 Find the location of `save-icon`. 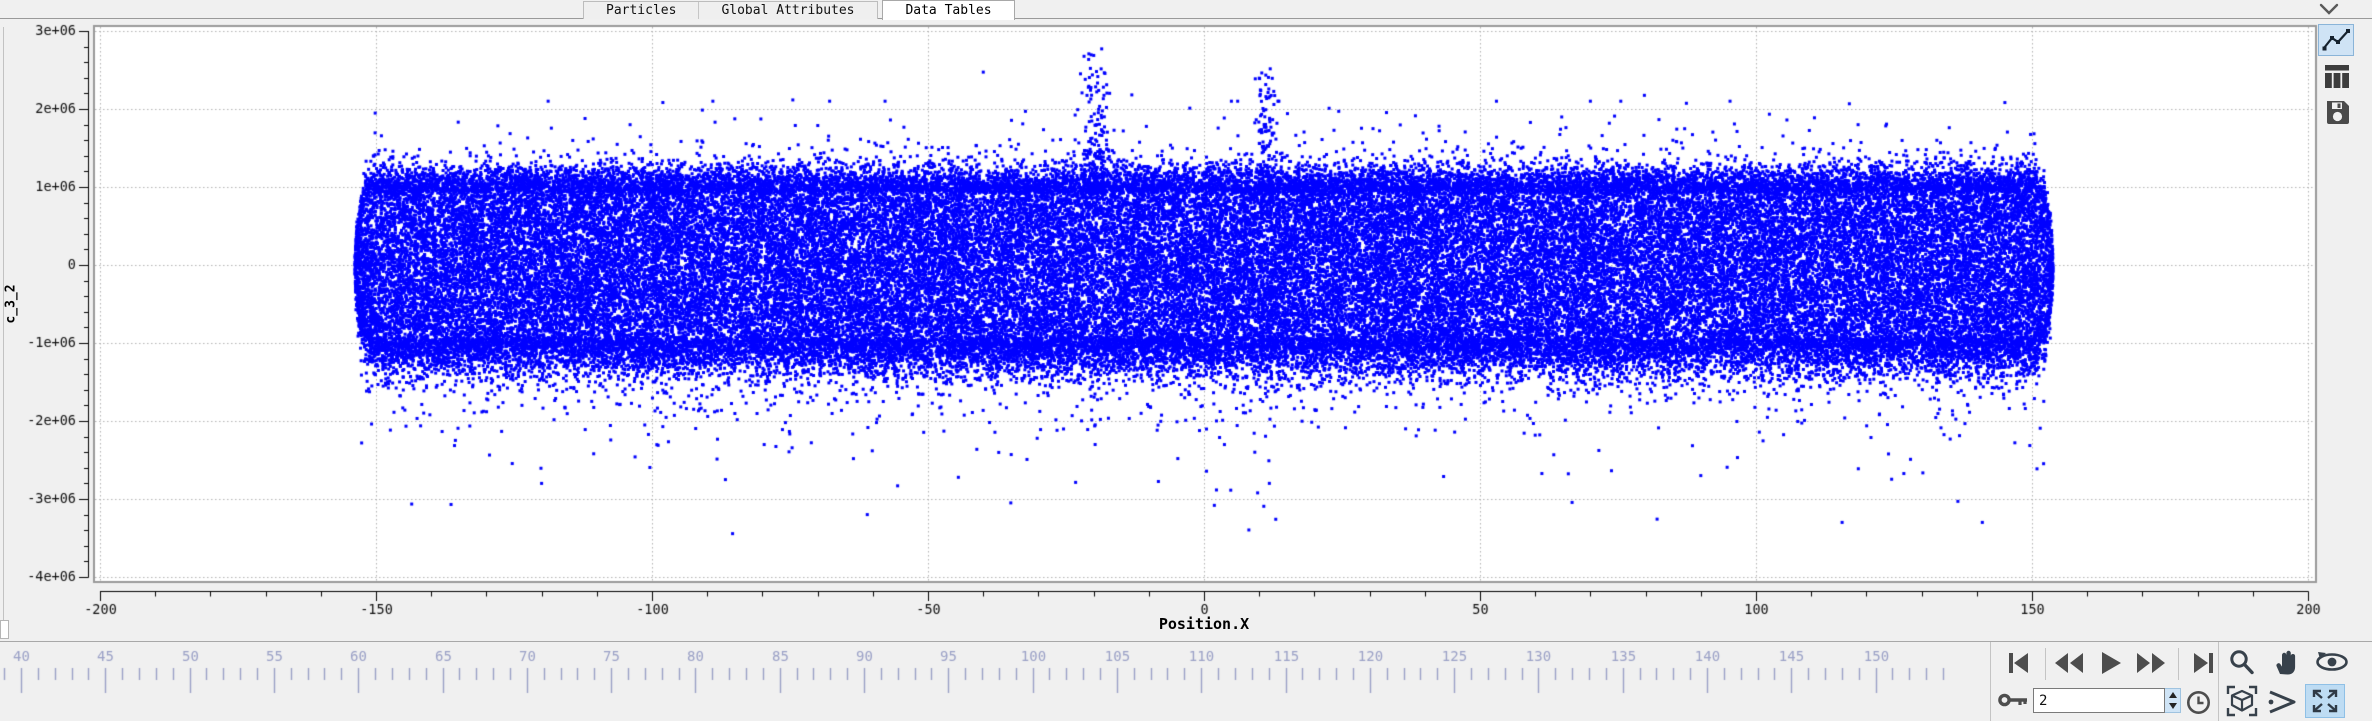

save-icon is located at coordinates (2337, 112).